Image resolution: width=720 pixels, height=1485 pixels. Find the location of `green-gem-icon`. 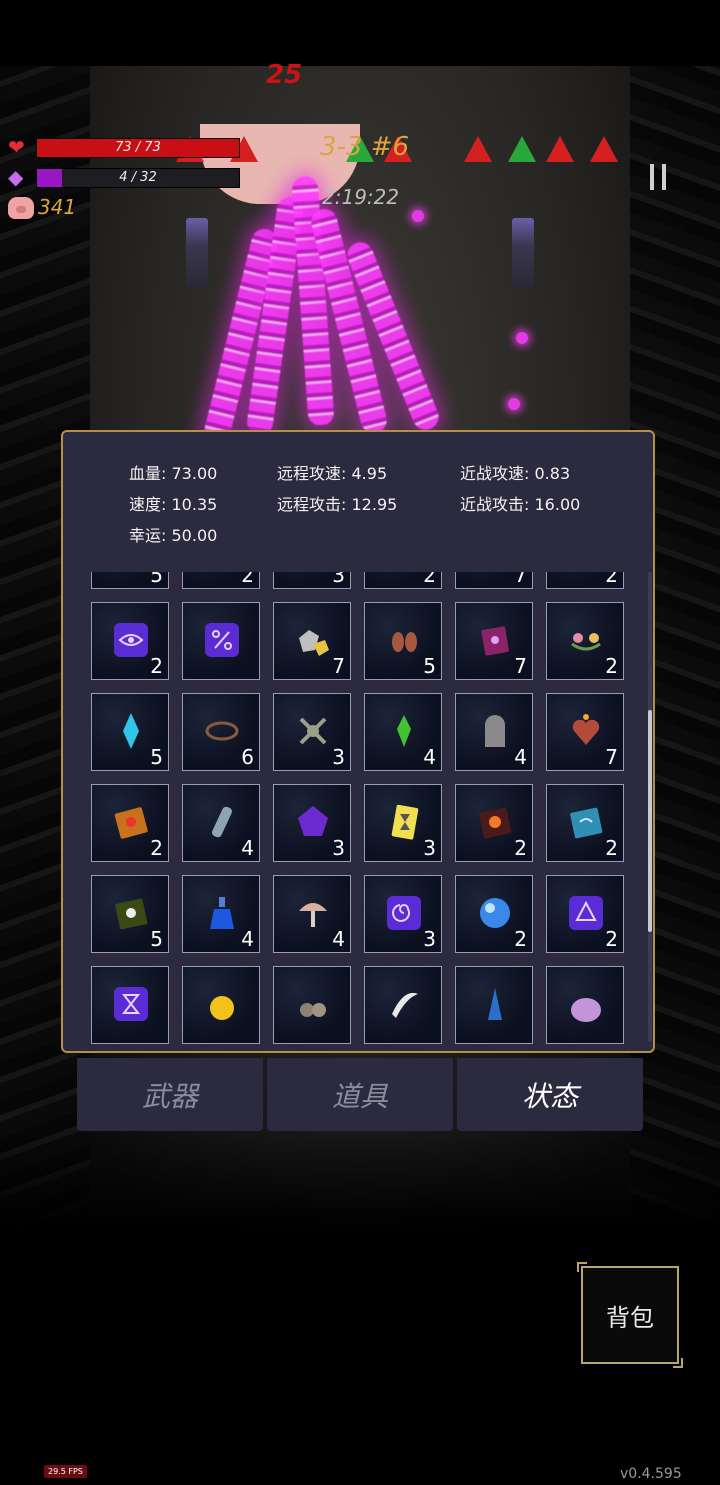

green-gem-icon is located at coordinates (404, 731).